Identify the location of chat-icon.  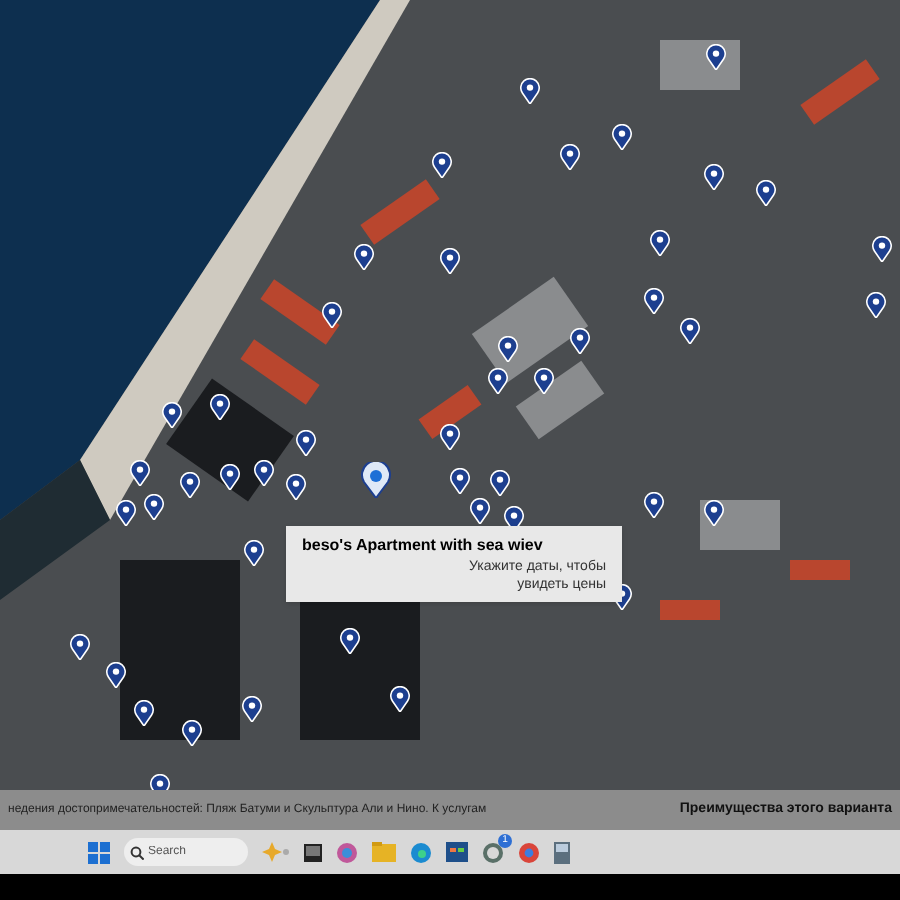
(493, 852).